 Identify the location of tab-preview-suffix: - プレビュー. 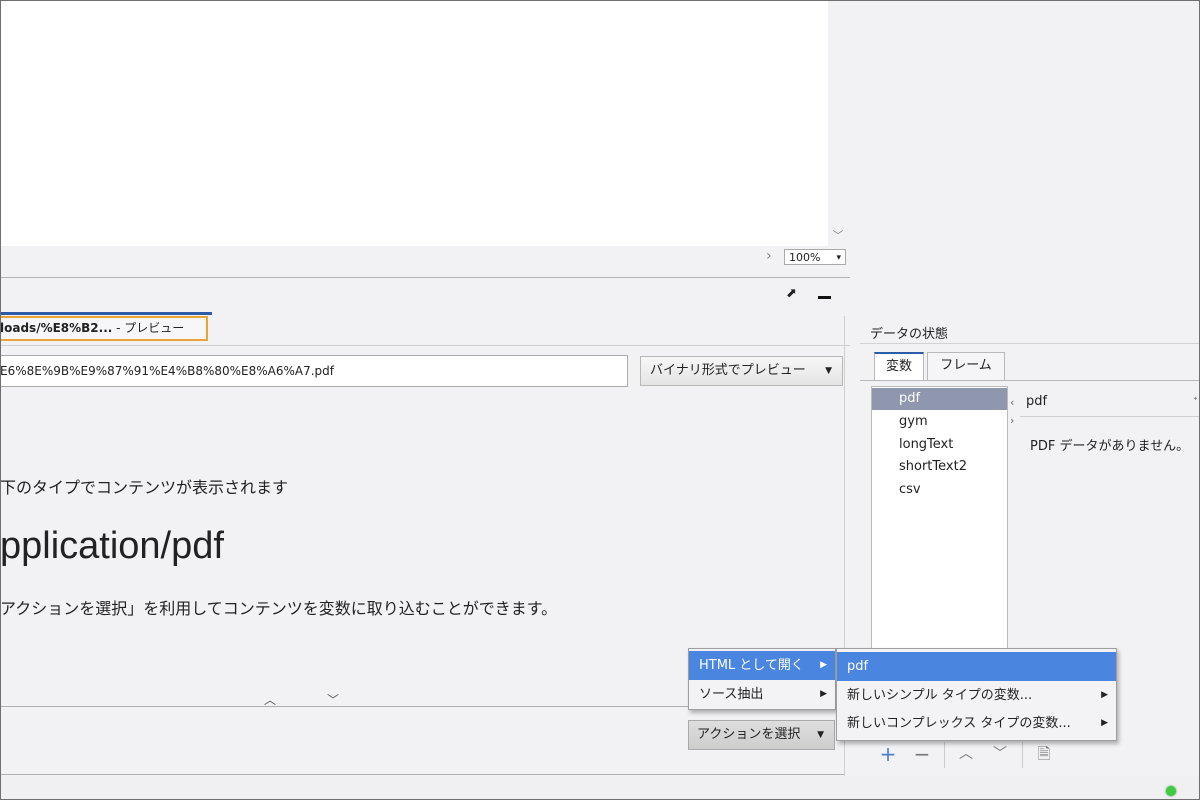
(148, 328).